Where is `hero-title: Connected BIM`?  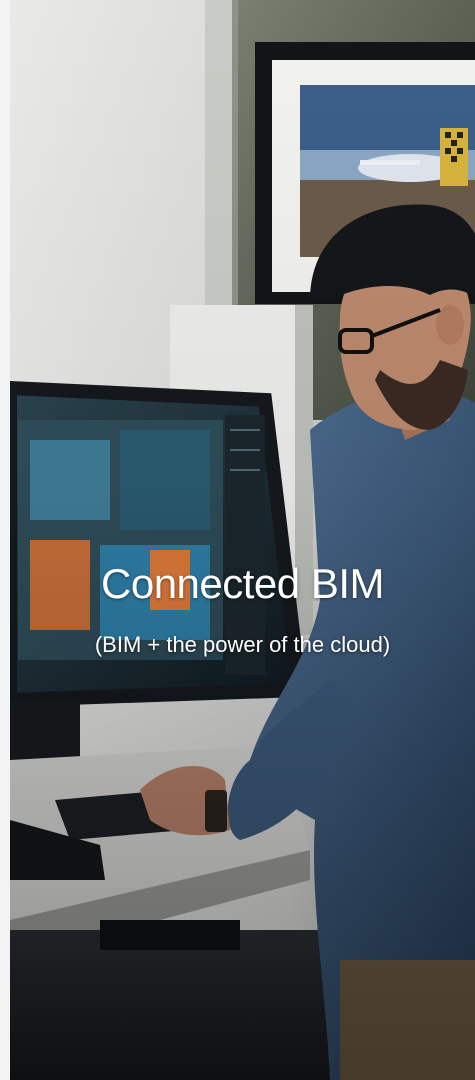 hero-title: Connected BIM is located at coordinates (243, 583).